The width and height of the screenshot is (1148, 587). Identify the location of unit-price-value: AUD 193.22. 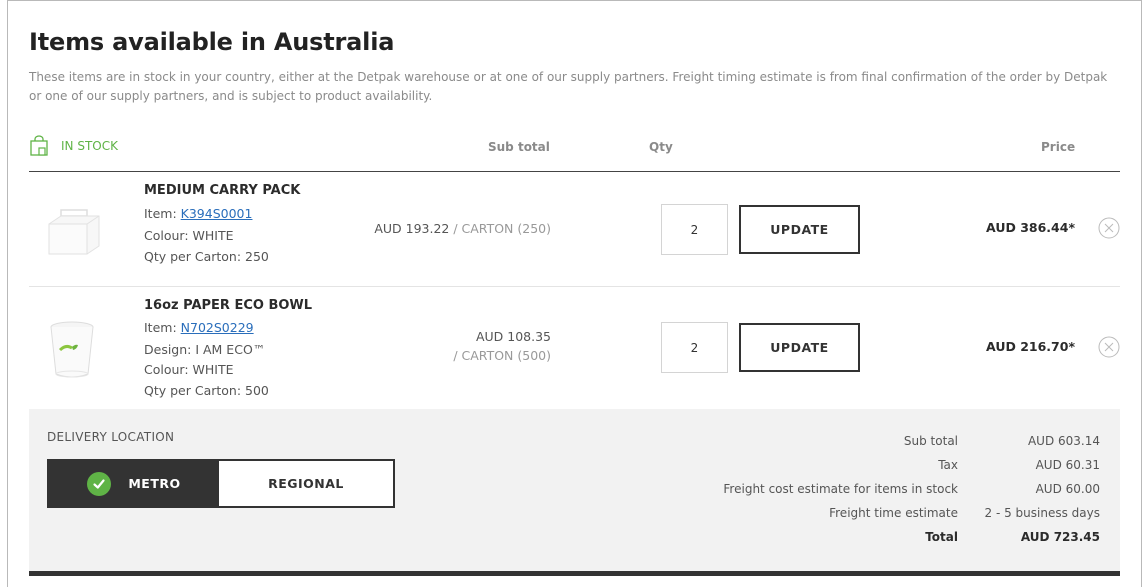
(412, 228).